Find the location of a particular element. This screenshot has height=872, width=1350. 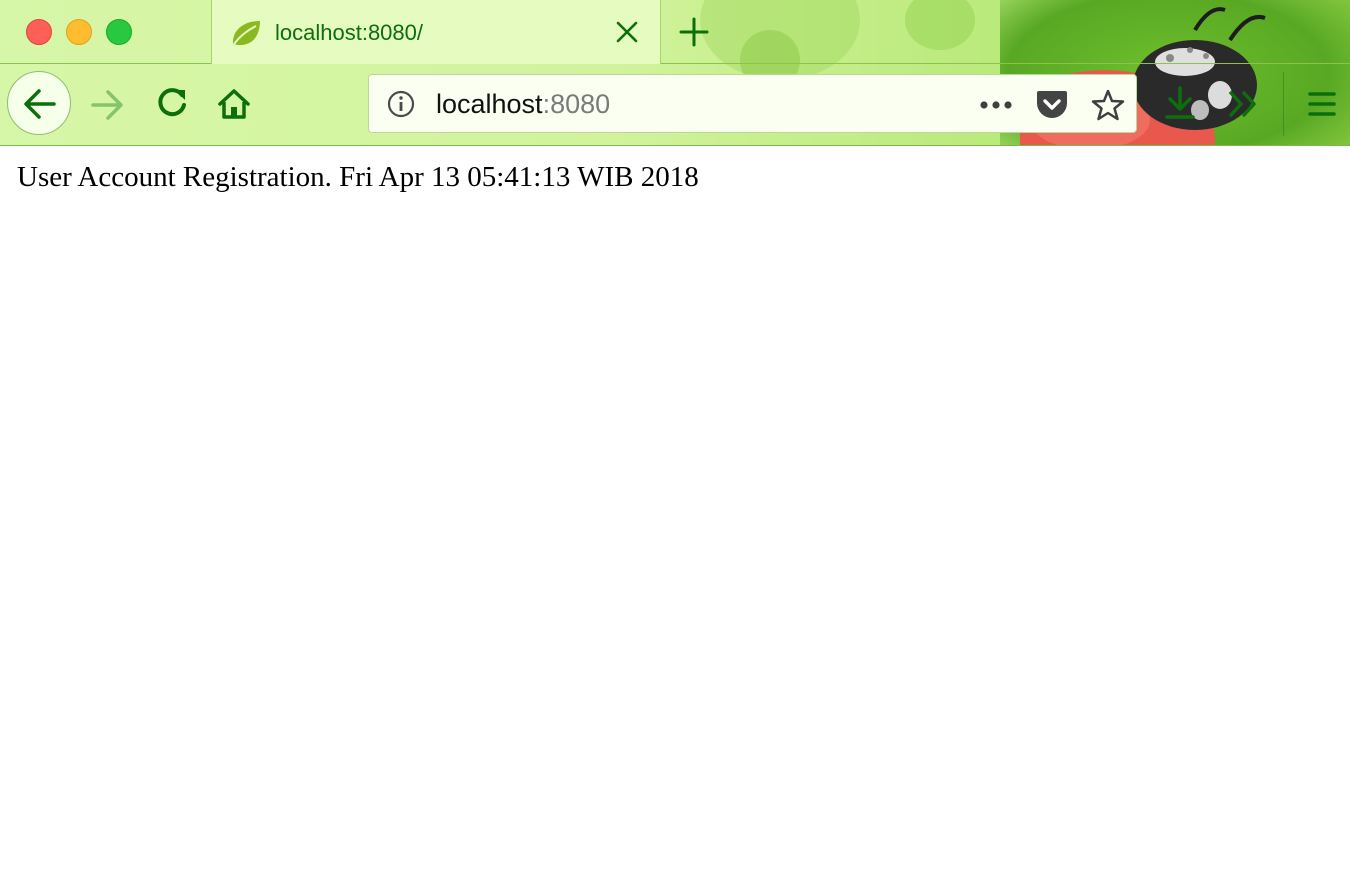

back-button is located at coordinates (39, 103).